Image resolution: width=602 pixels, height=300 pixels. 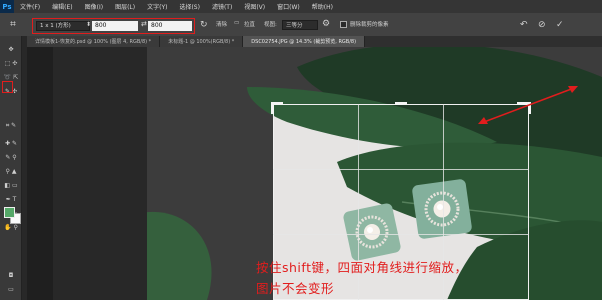 What do you see at coordinates (11, 49) in the screenshot?
I see `move-tool-icon: ✥` at bounding box center [11, 49].